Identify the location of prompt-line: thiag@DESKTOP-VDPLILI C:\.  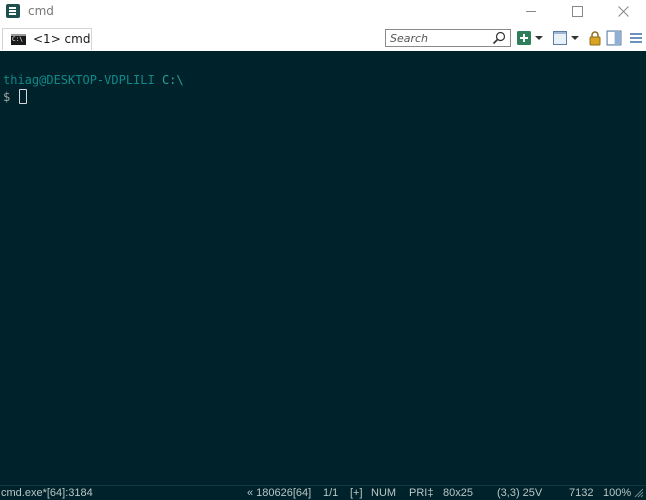
(93, 80).